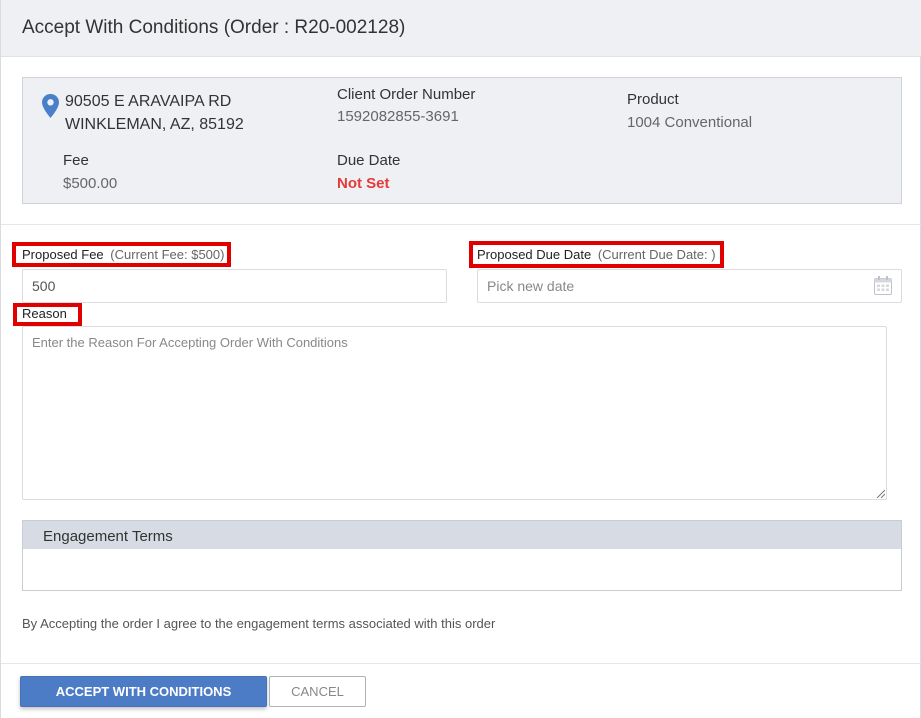  I want to click on current-fee-hint: (Current Fee: $500), so click(167, 254).